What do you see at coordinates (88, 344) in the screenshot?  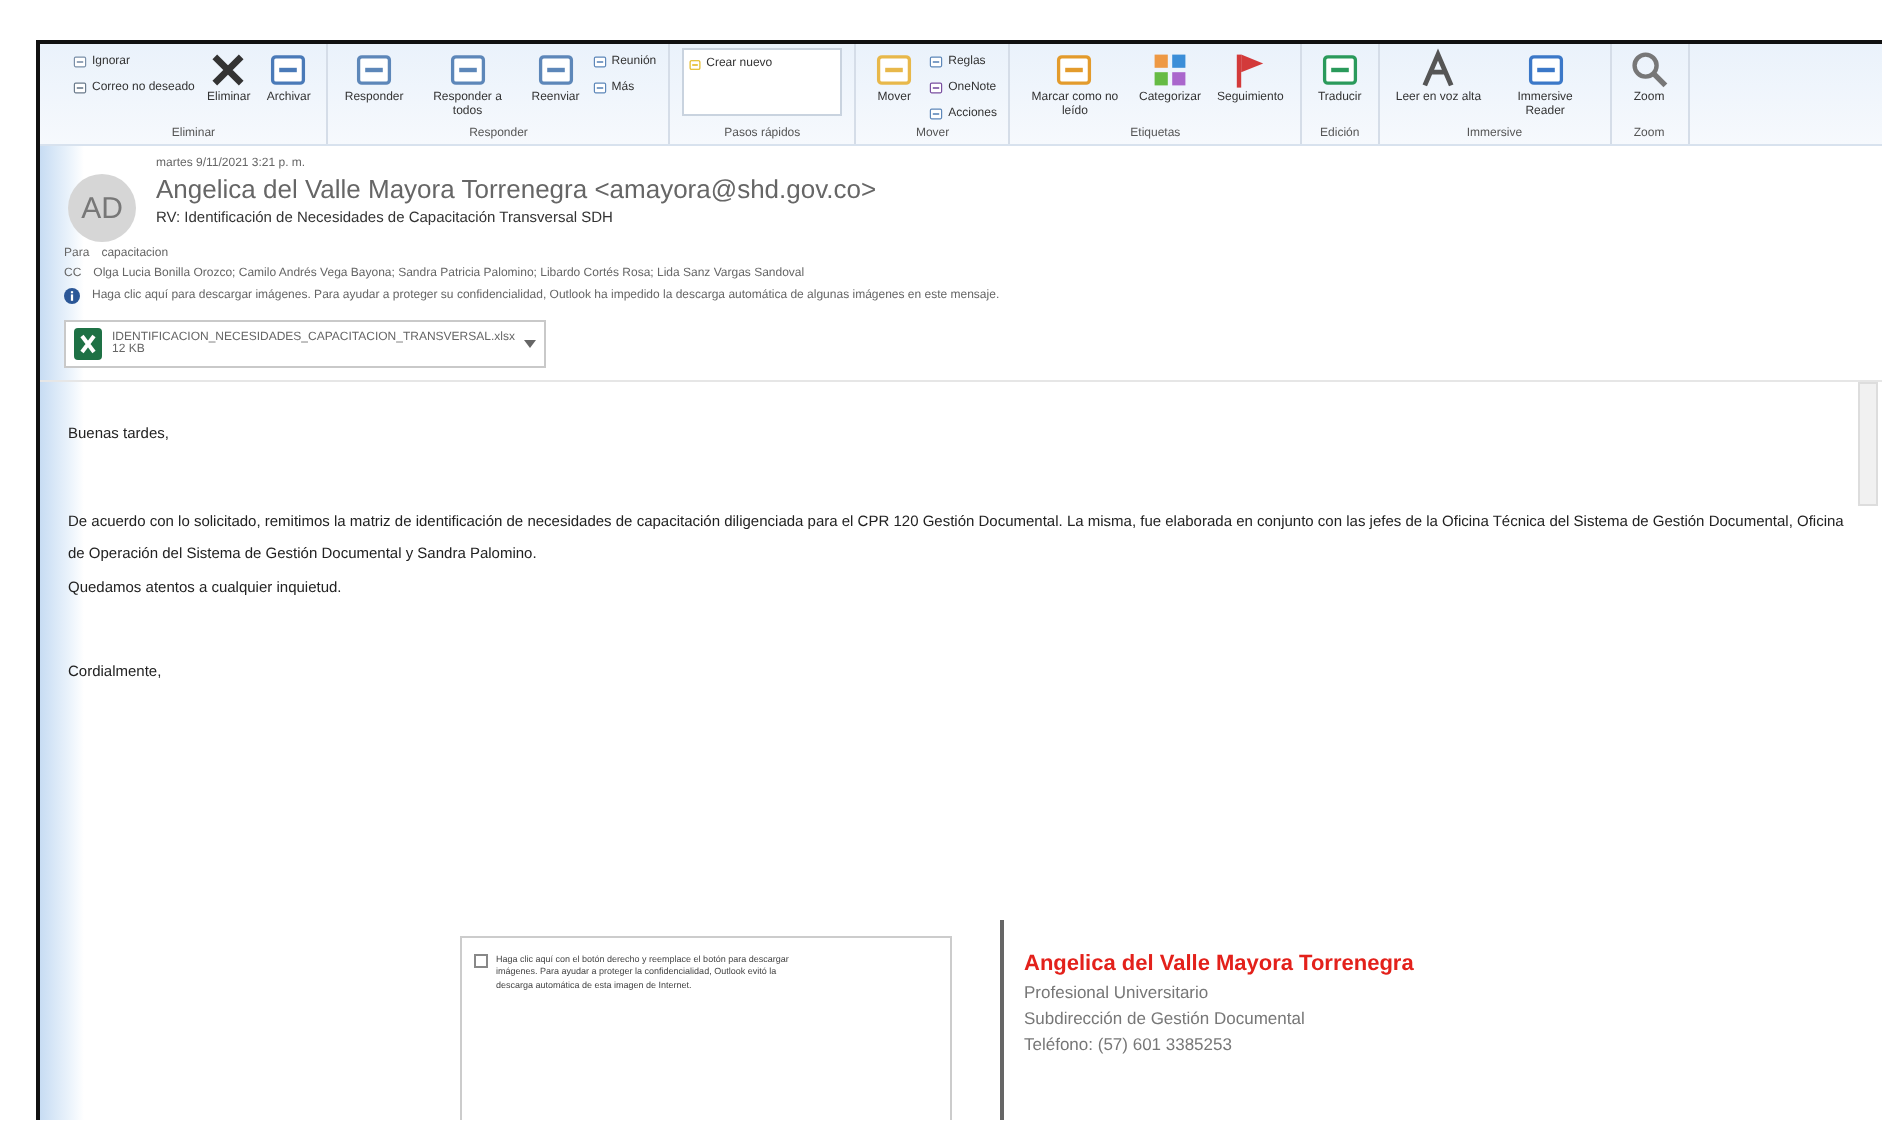 I see `spreadsheet-icon` at bounding box center [88, 344].